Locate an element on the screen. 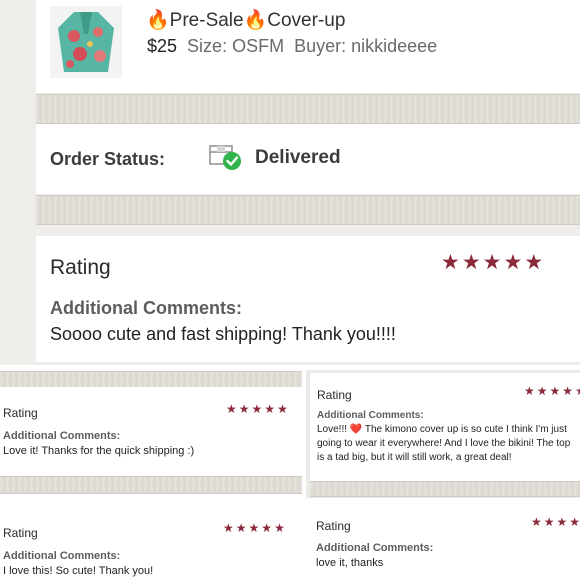 This screenshot has width=580, height=580. delivered-box-check-icon is located at coordinates (226, 156).